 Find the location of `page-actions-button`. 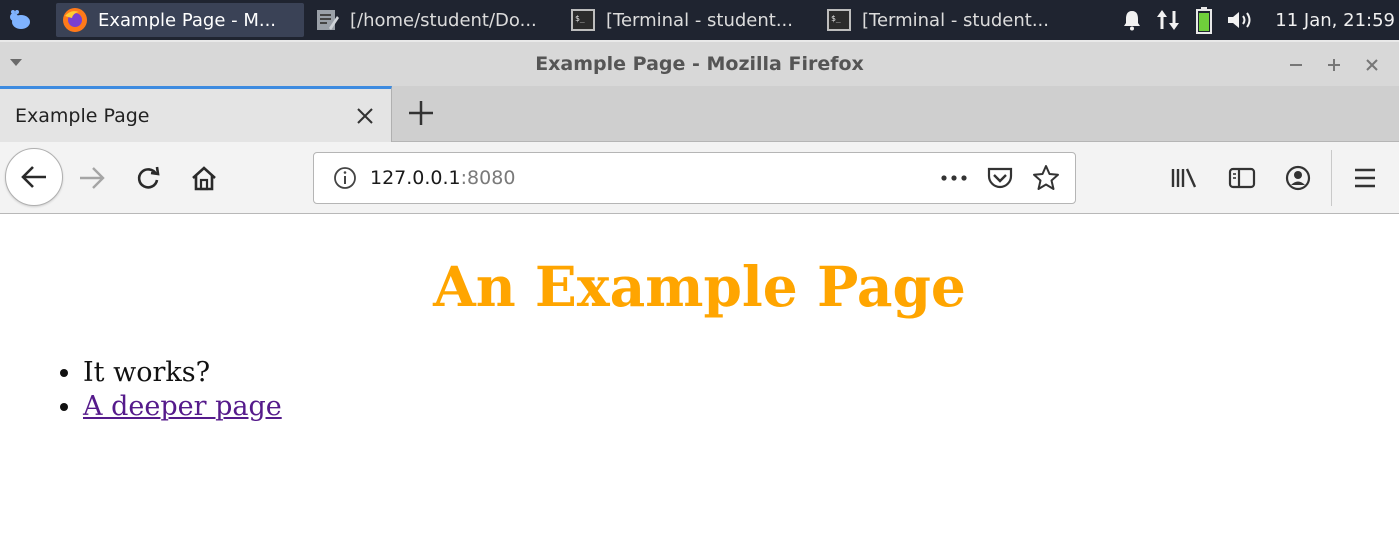

page-actions-button is located at coordinates (954, 178).